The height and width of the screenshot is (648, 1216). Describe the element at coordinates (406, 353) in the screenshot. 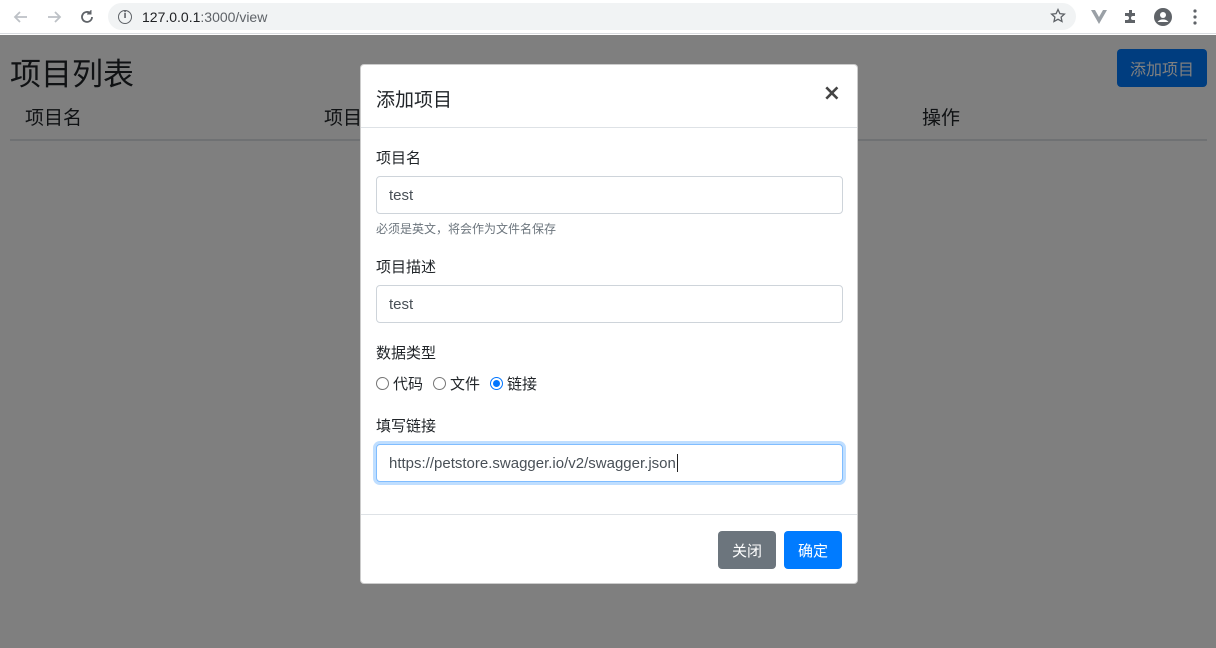

I see `data-type-label: 数据类型` at that location.